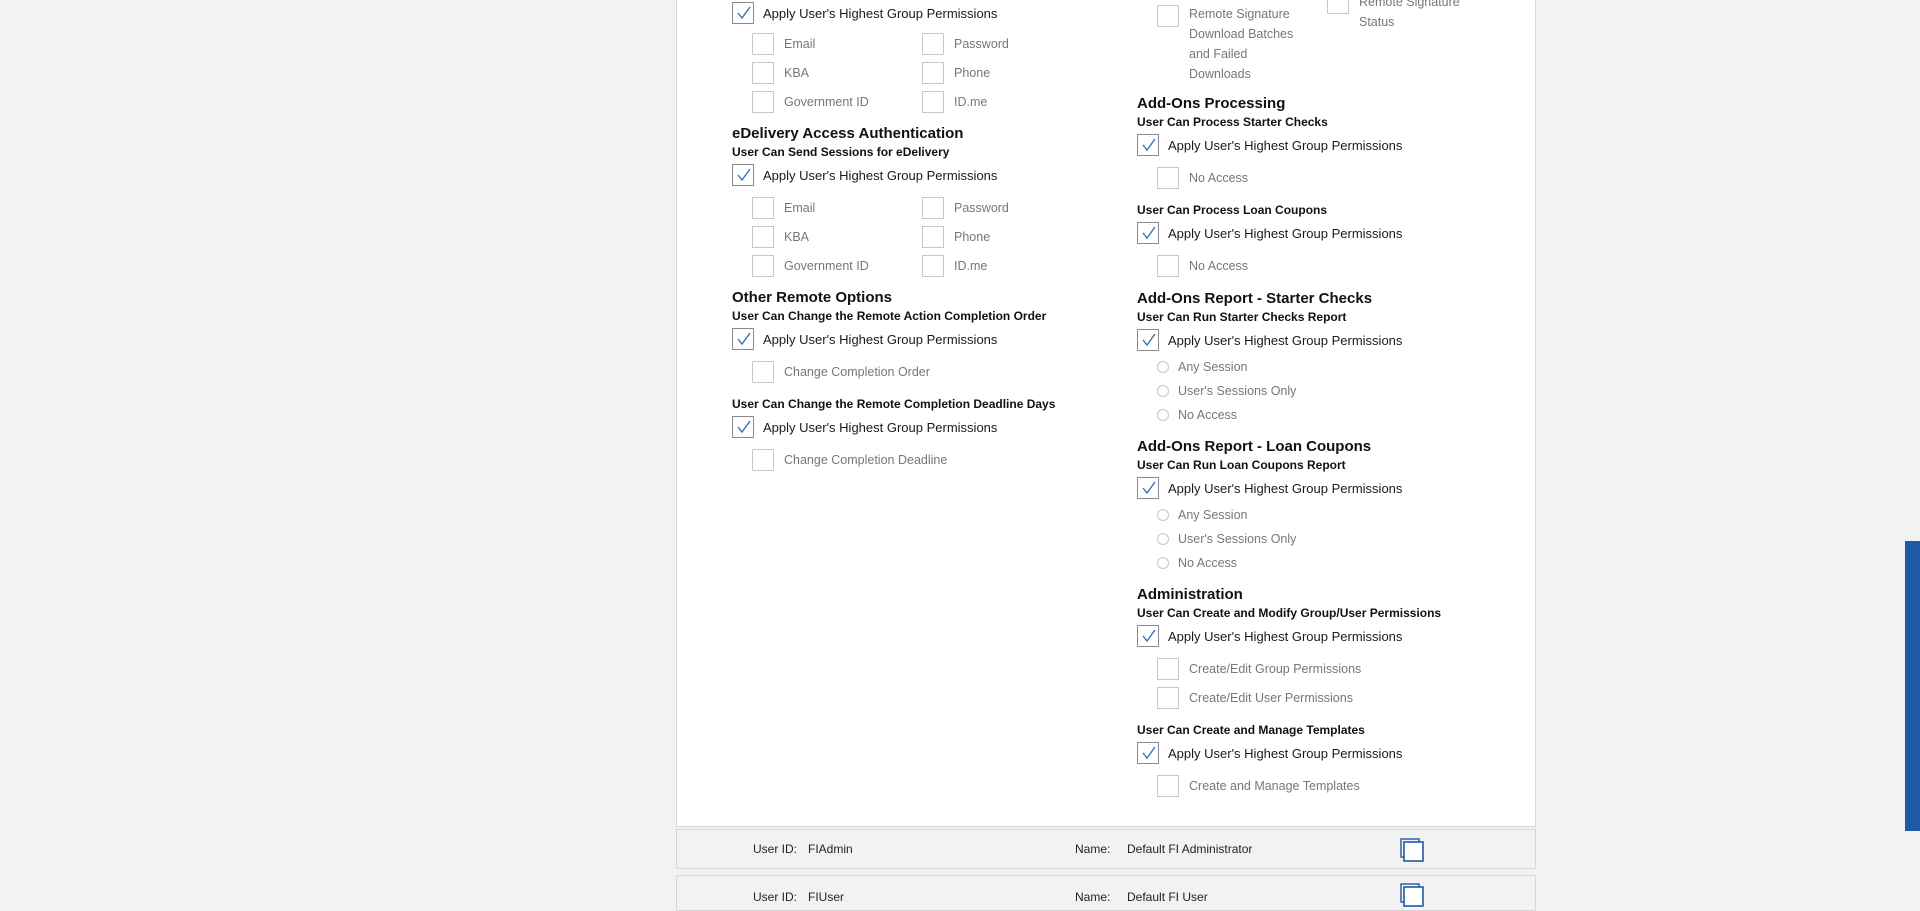 The width and height of the screenshot is (1920, 911). I want to click on completion-deadline-apply-row: Apply User's Highest Group Permissions, so click(917, 427).